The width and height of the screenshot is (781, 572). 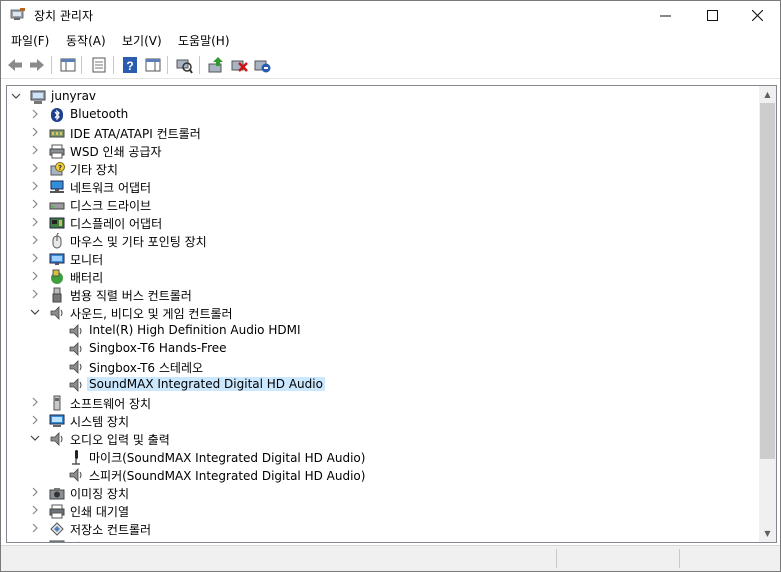 What do you see at coordinates (767, 94) in the screenshot?
I see `scroll-up-arrow-icon: ▲` at bounding box center [767, 94].